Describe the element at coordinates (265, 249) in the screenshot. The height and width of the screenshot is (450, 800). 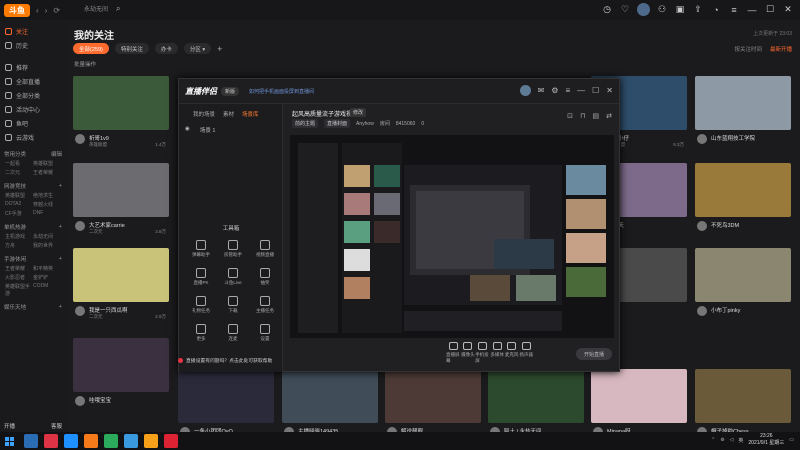
I see `toolbox-item: 视频直播` at that location.